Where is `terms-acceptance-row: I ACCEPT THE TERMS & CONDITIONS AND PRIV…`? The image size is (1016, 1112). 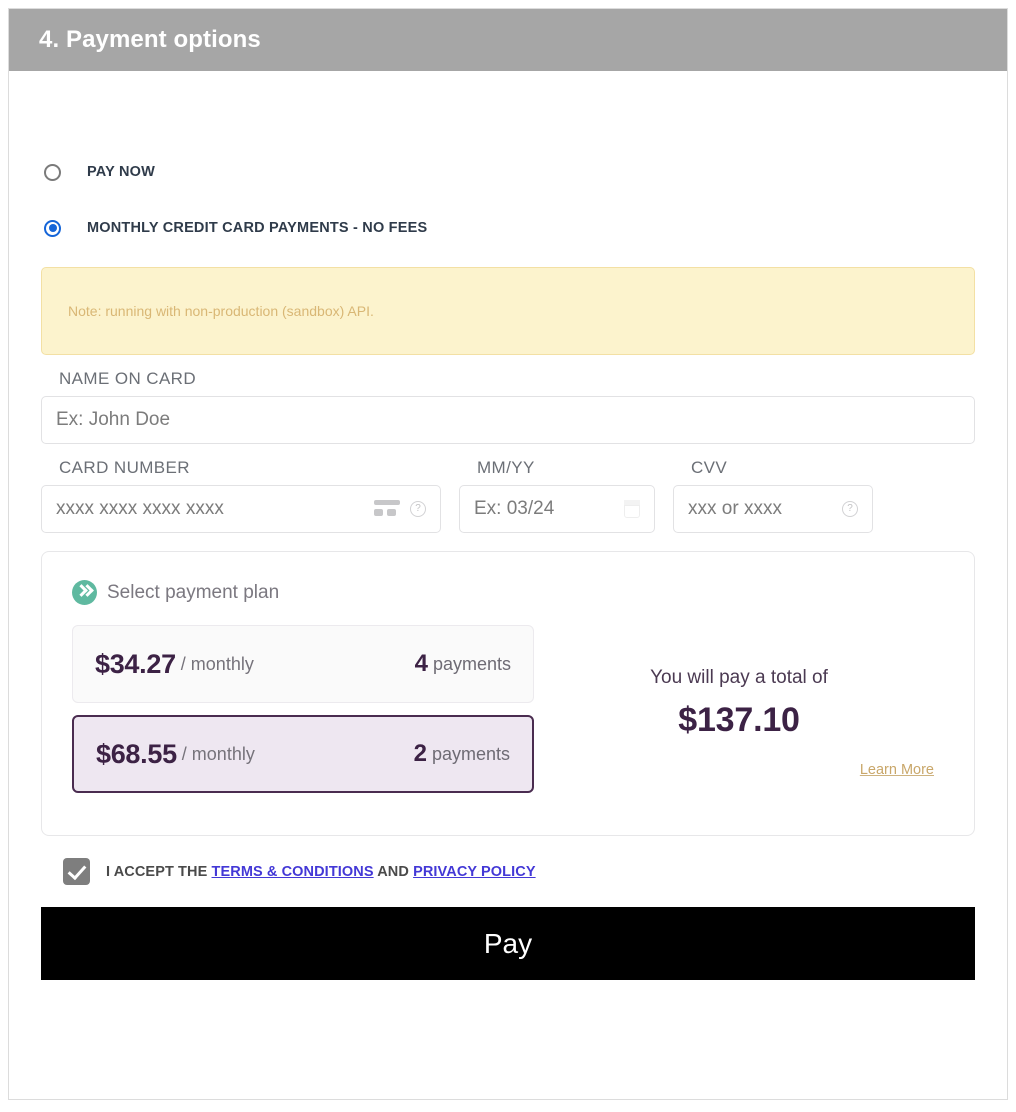 terms-acceptance-row: I ACCEPT THE TERMS & CONDITIONS AND PRIV… is located at coordinates (519, 871).